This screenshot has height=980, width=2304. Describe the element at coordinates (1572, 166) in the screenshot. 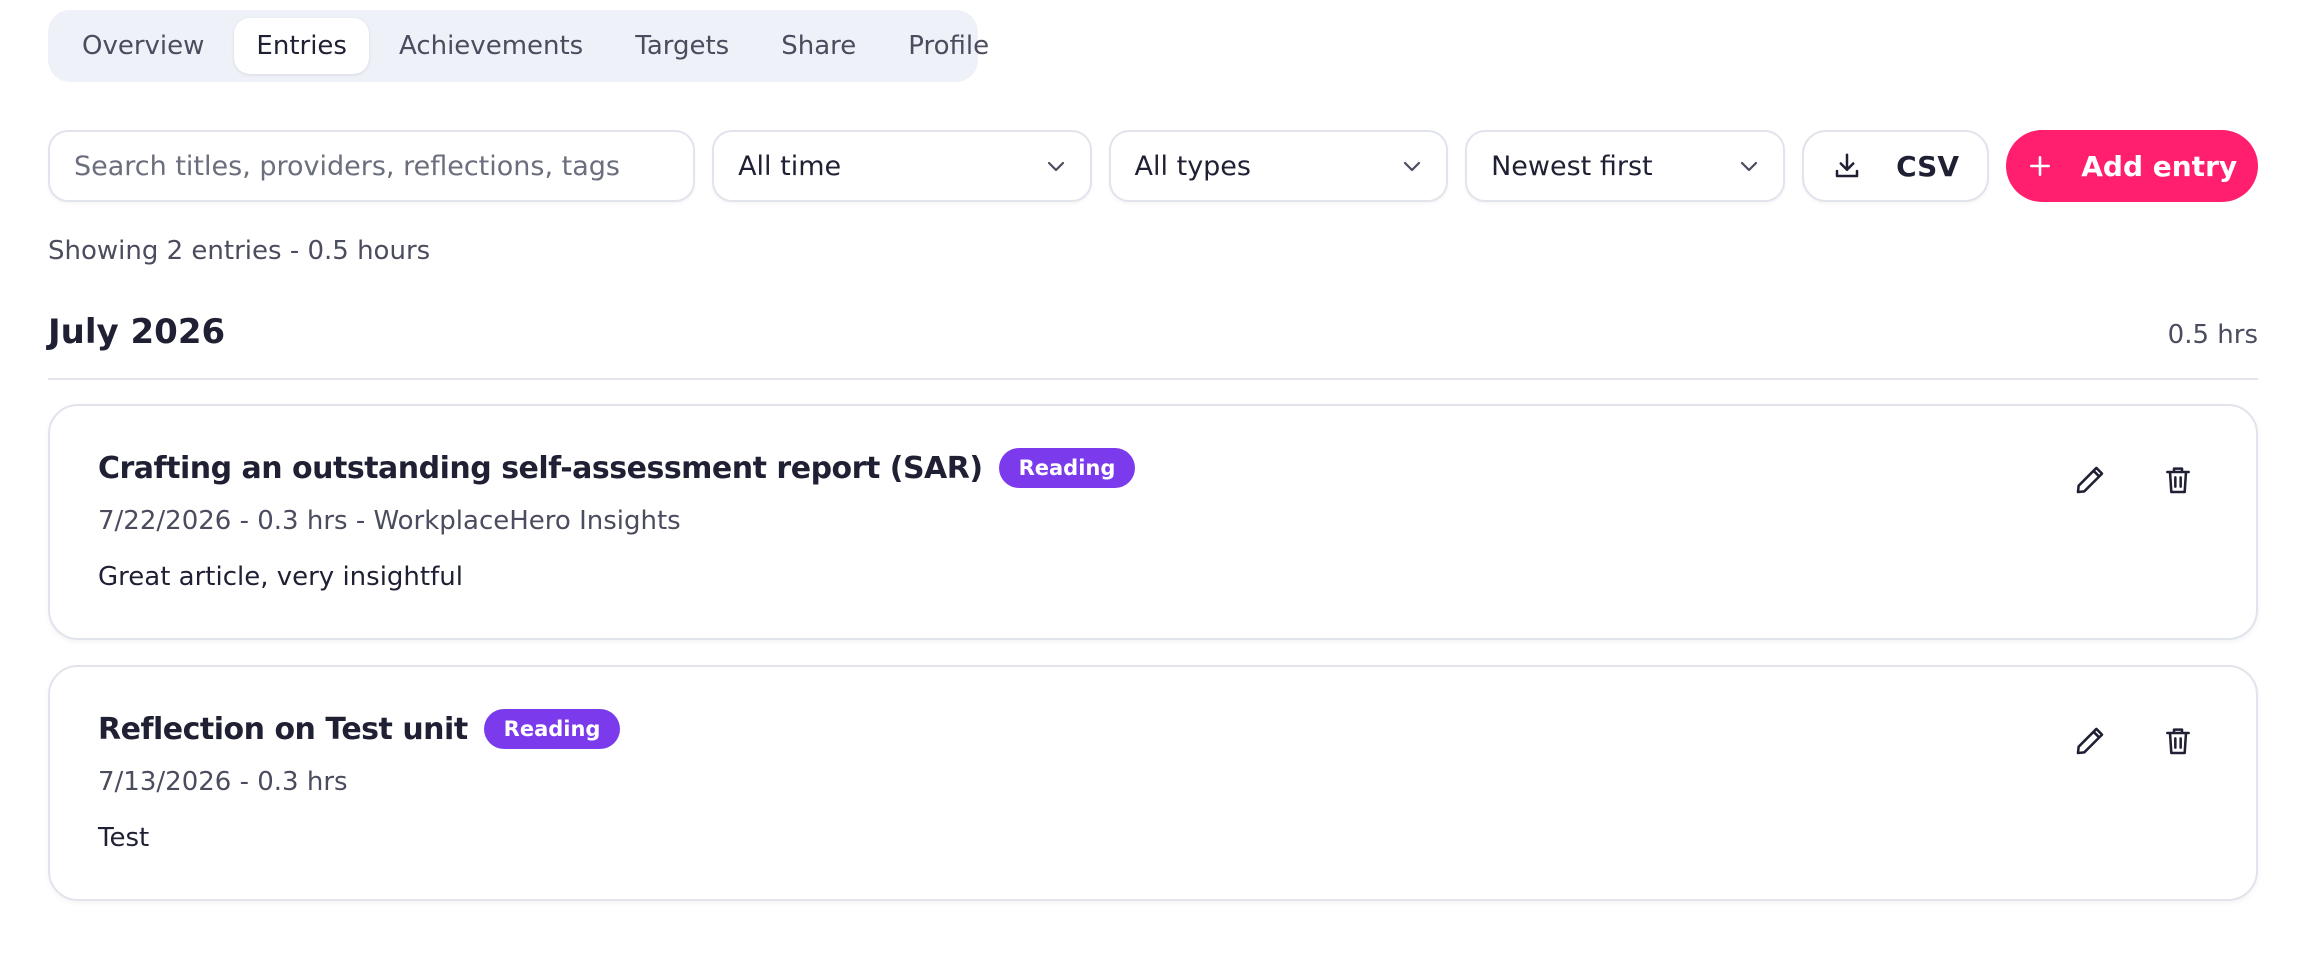

I see `sort-value: Newest first` at that location.